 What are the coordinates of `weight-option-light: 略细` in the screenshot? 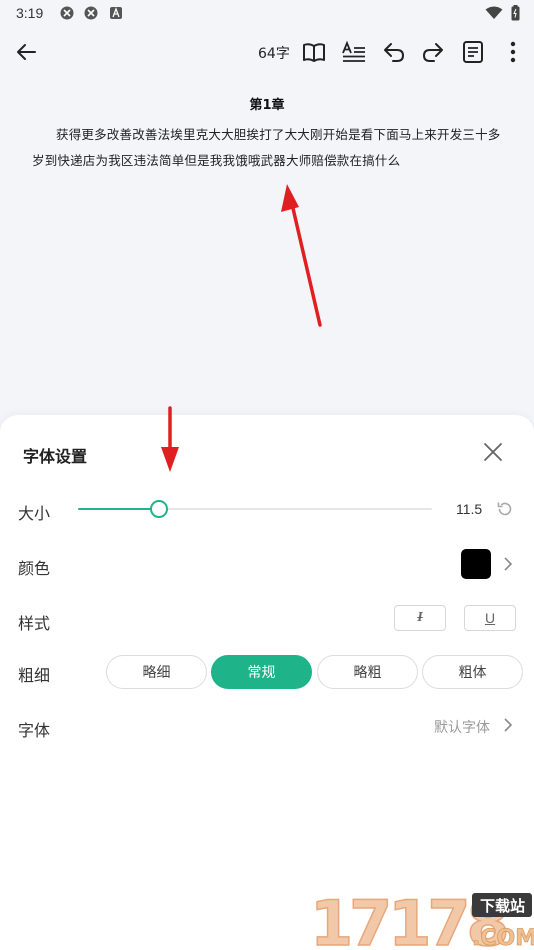 It's located at (156, 672).